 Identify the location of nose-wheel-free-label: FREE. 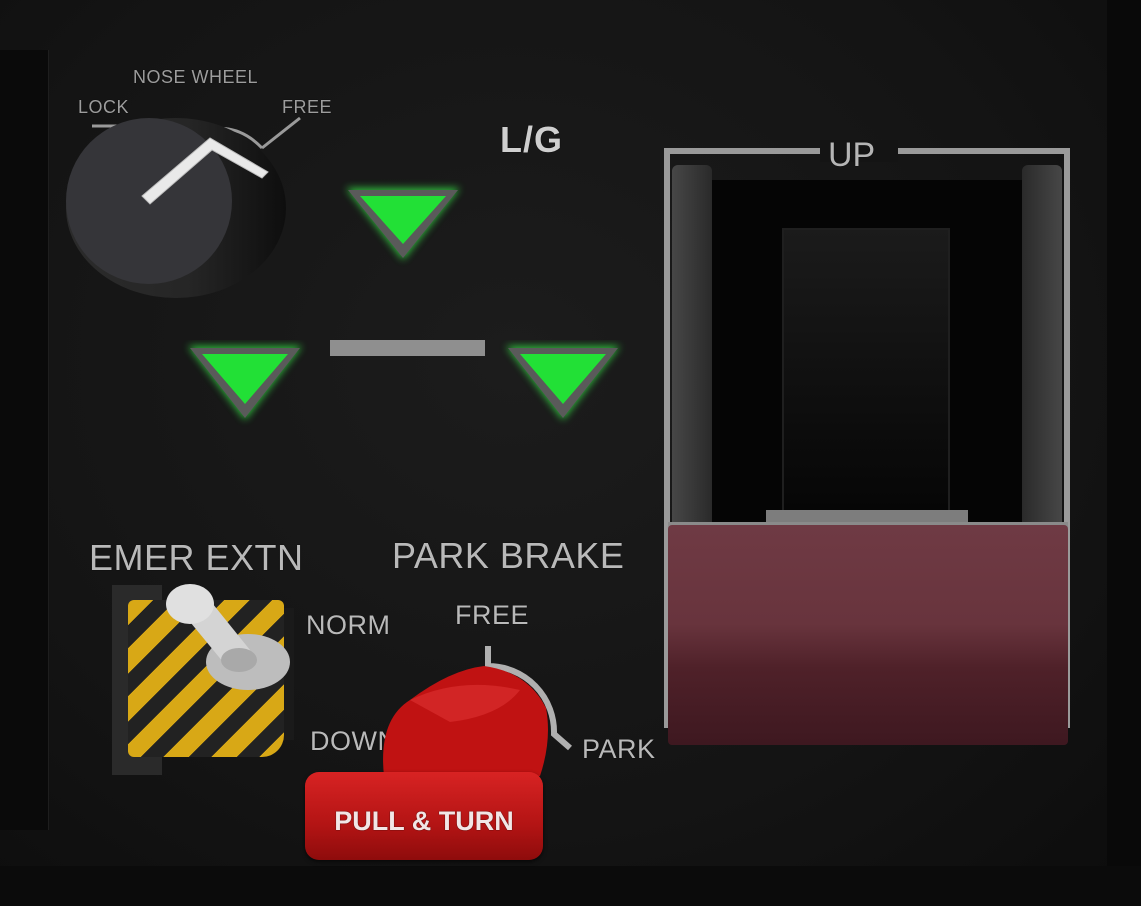
(307, 107).